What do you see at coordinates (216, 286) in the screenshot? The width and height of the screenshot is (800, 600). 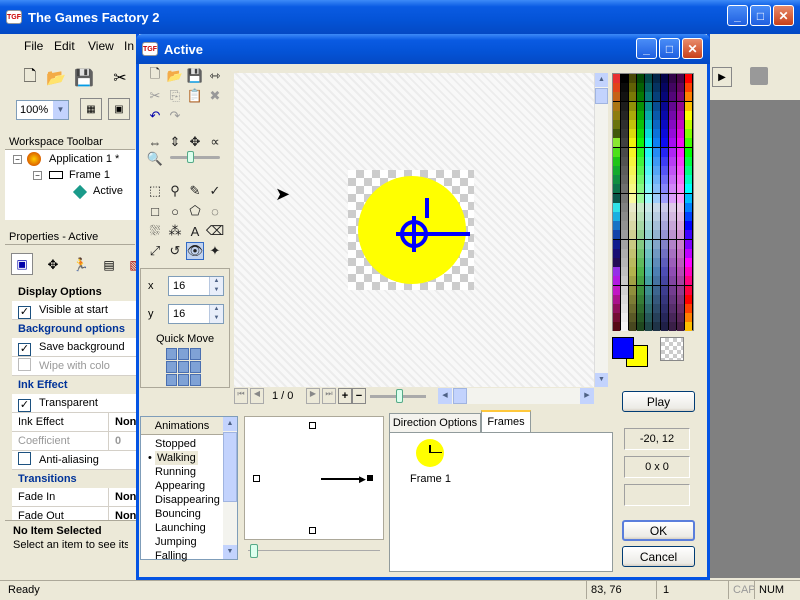 I see `stepper-arrows-icon: ▲ ▼` at bounding box center [216, 286].